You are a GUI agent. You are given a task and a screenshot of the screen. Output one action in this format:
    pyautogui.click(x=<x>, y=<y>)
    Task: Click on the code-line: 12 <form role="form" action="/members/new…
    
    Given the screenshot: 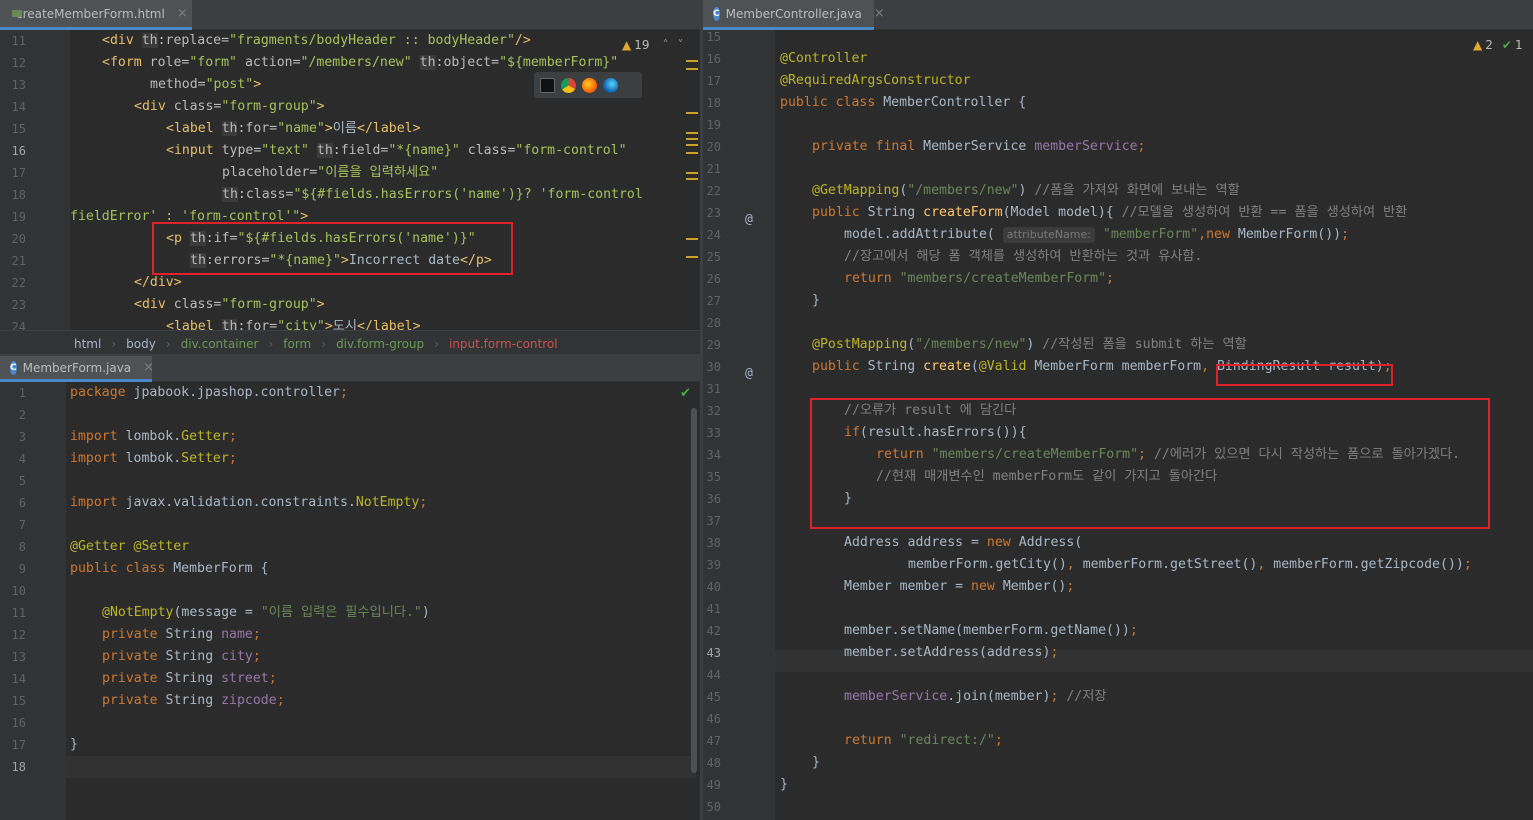 What is the action you would take?
    pyautogui.click(x=350, y=63)
    